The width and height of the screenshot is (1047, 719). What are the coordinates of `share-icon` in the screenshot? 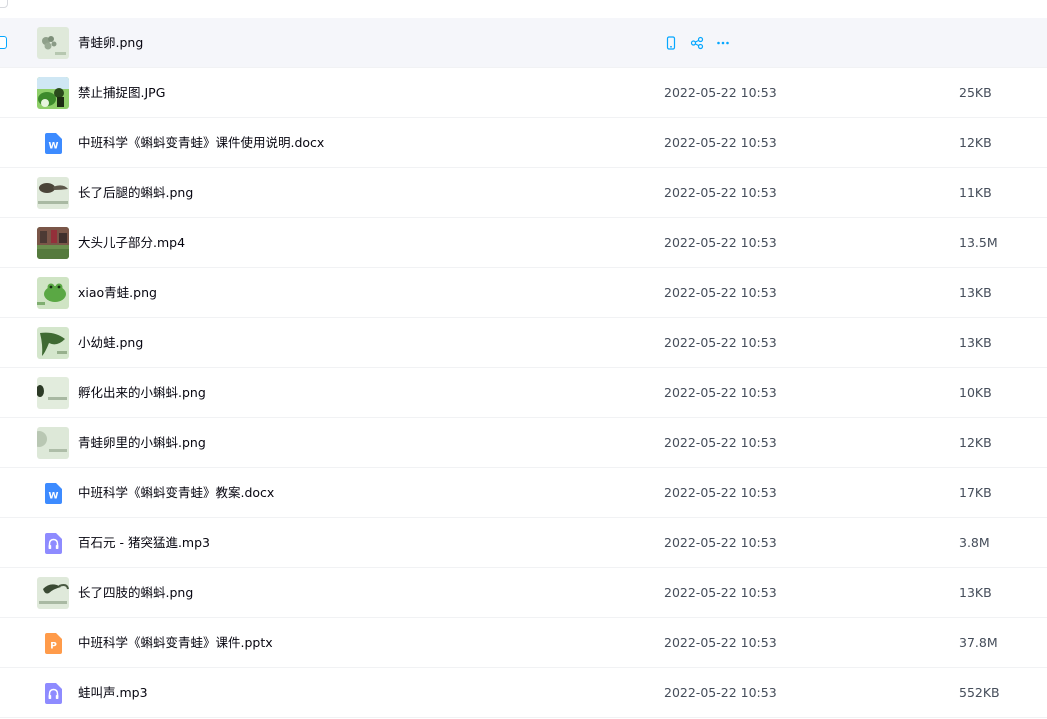 It's located at (697, 43).